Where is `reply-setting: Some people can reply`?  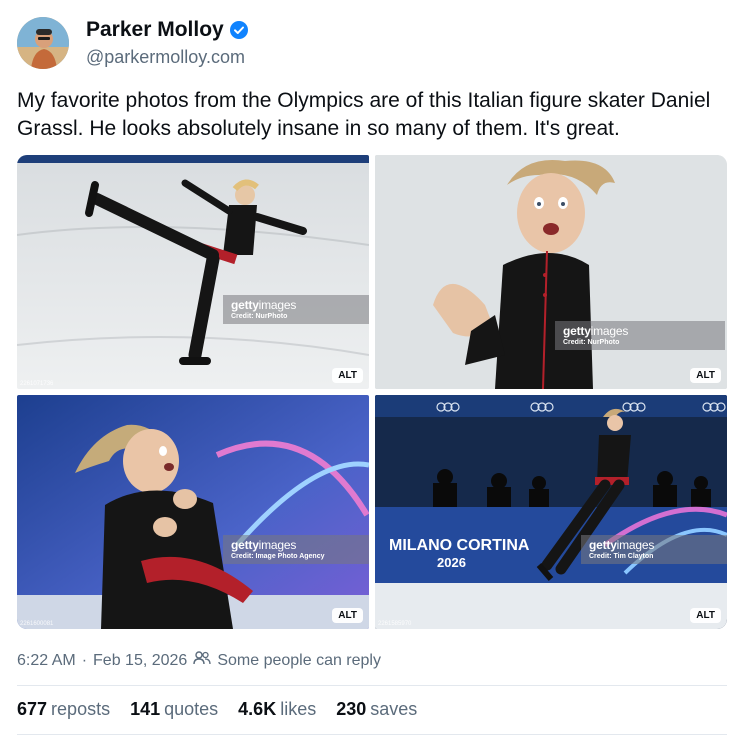
reply-setting: Some people can reply is located at coordinates (299, 660).